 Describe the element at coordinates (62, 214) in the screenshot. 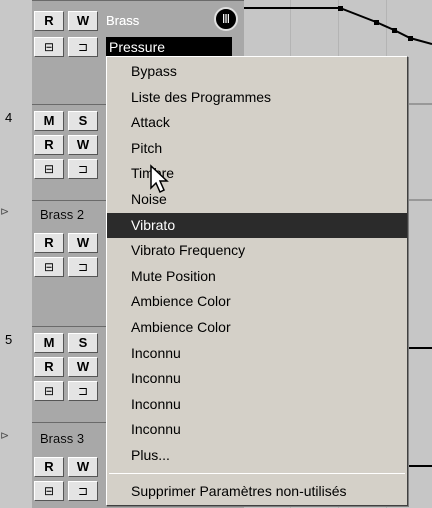

I see `track-name: Brass 2` at that location.